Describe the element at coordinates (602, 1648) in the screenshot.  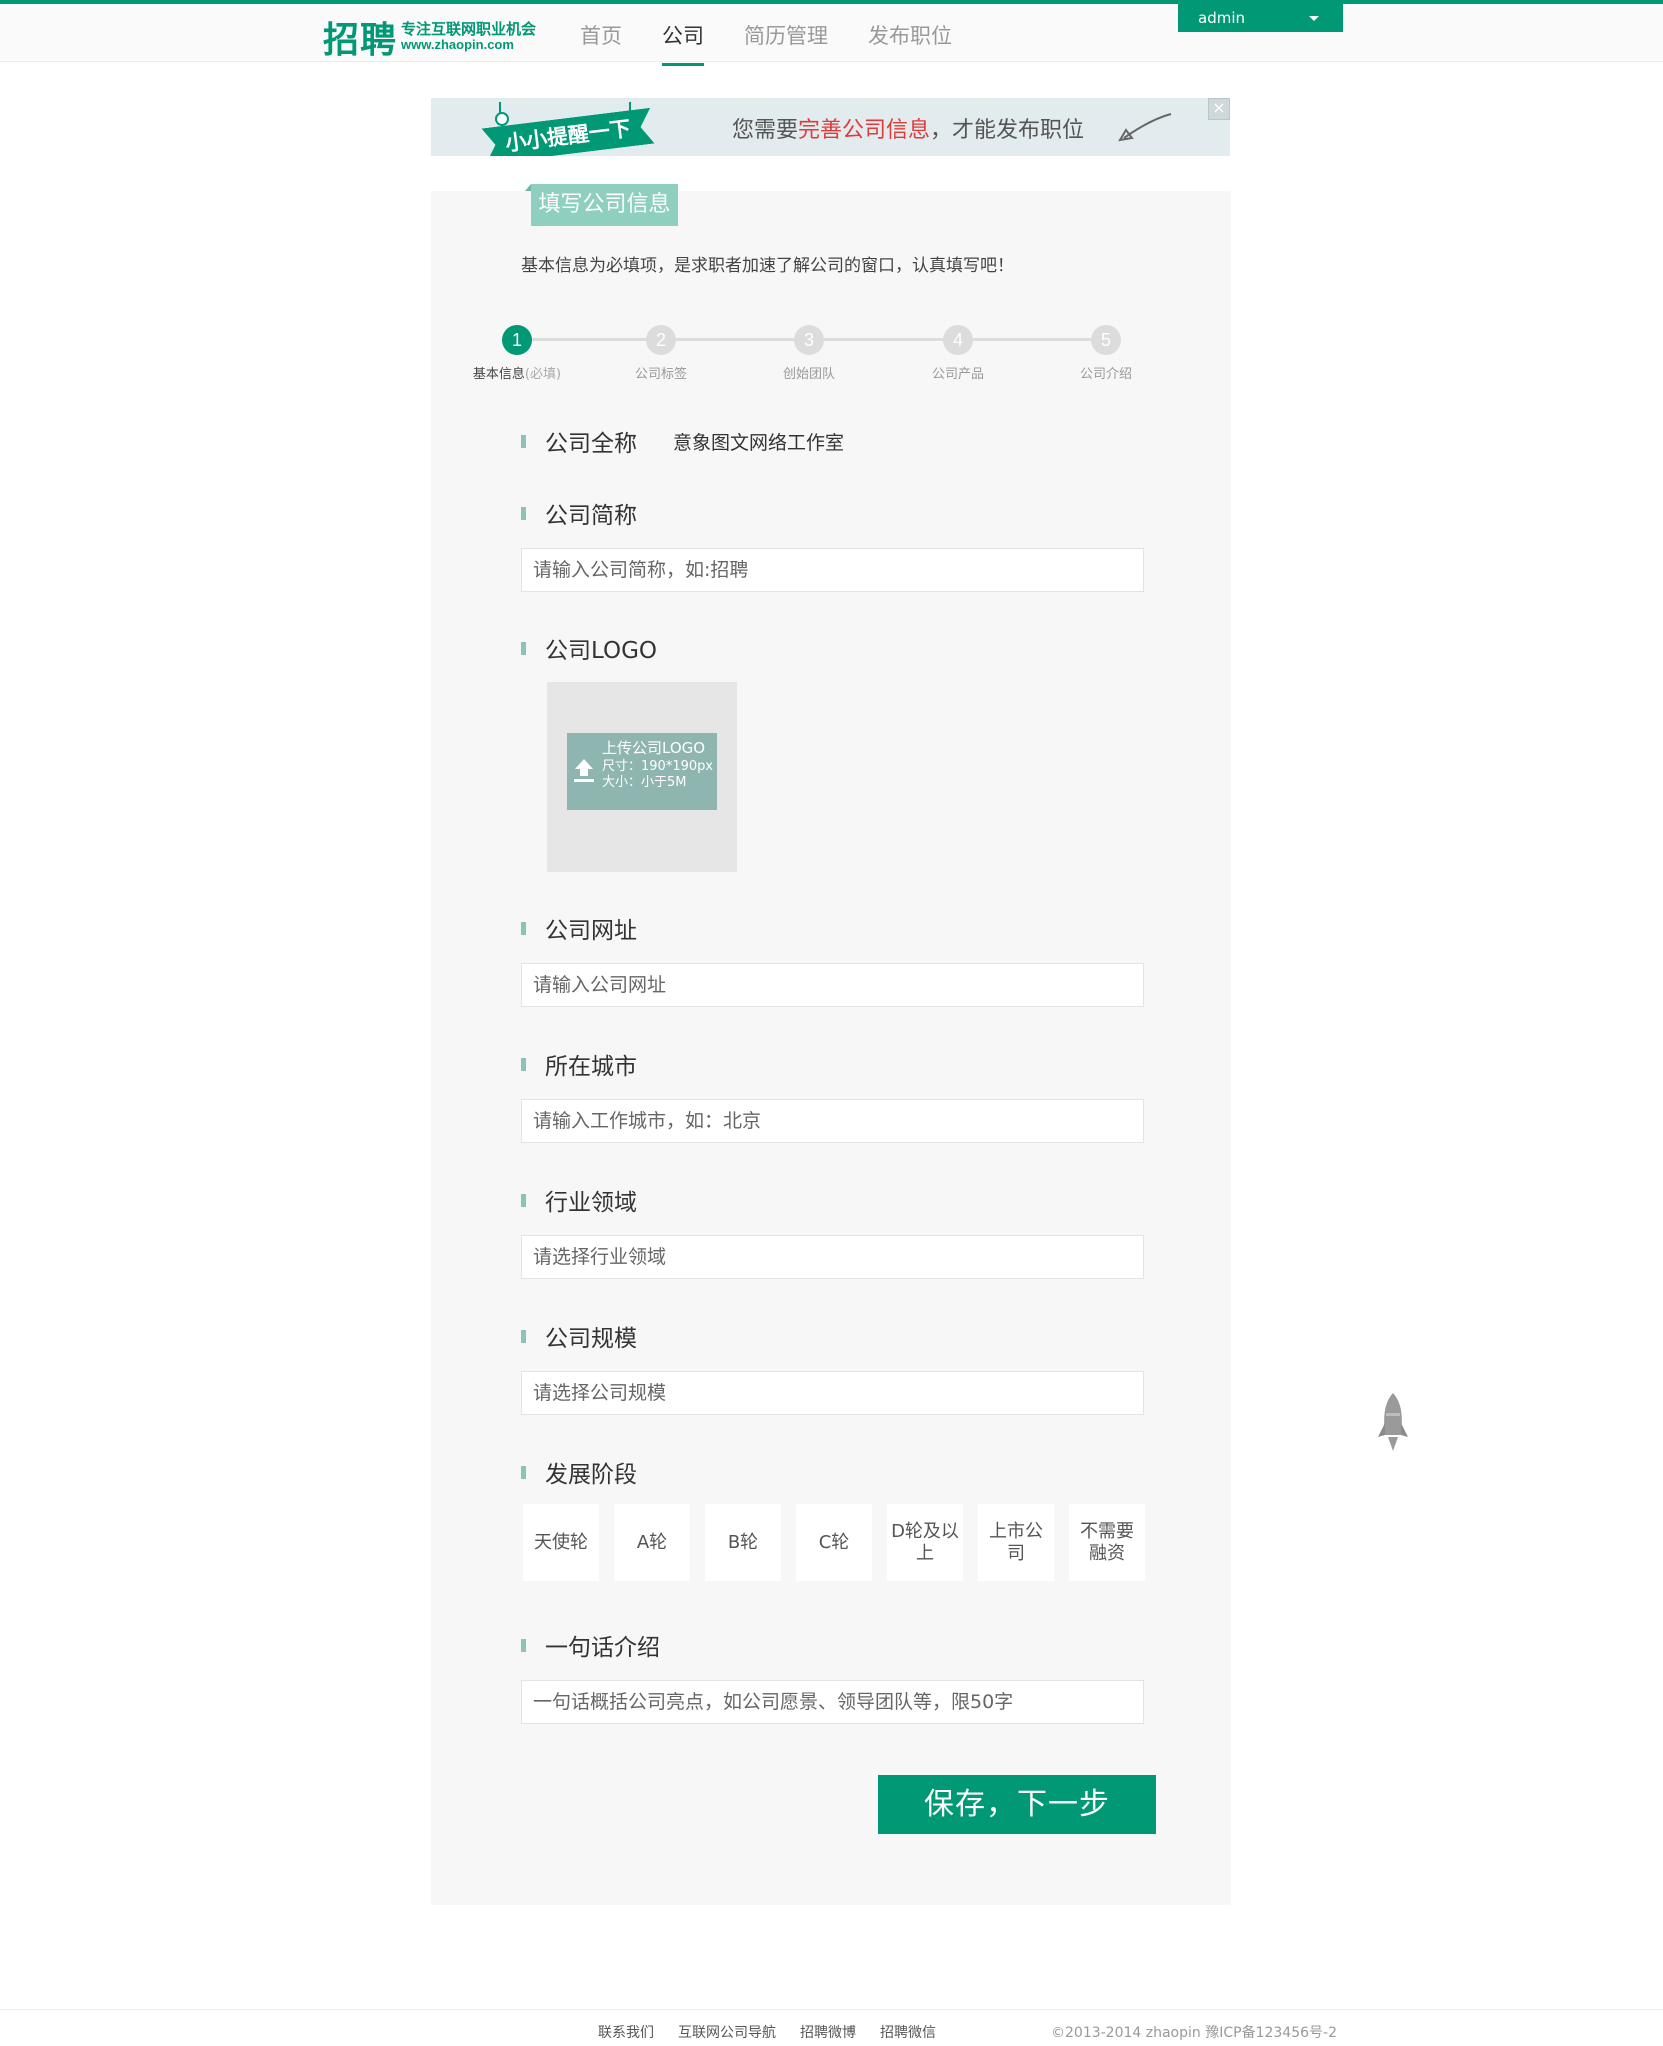
I see `field-intro-label: 一句话介绍` at that location.